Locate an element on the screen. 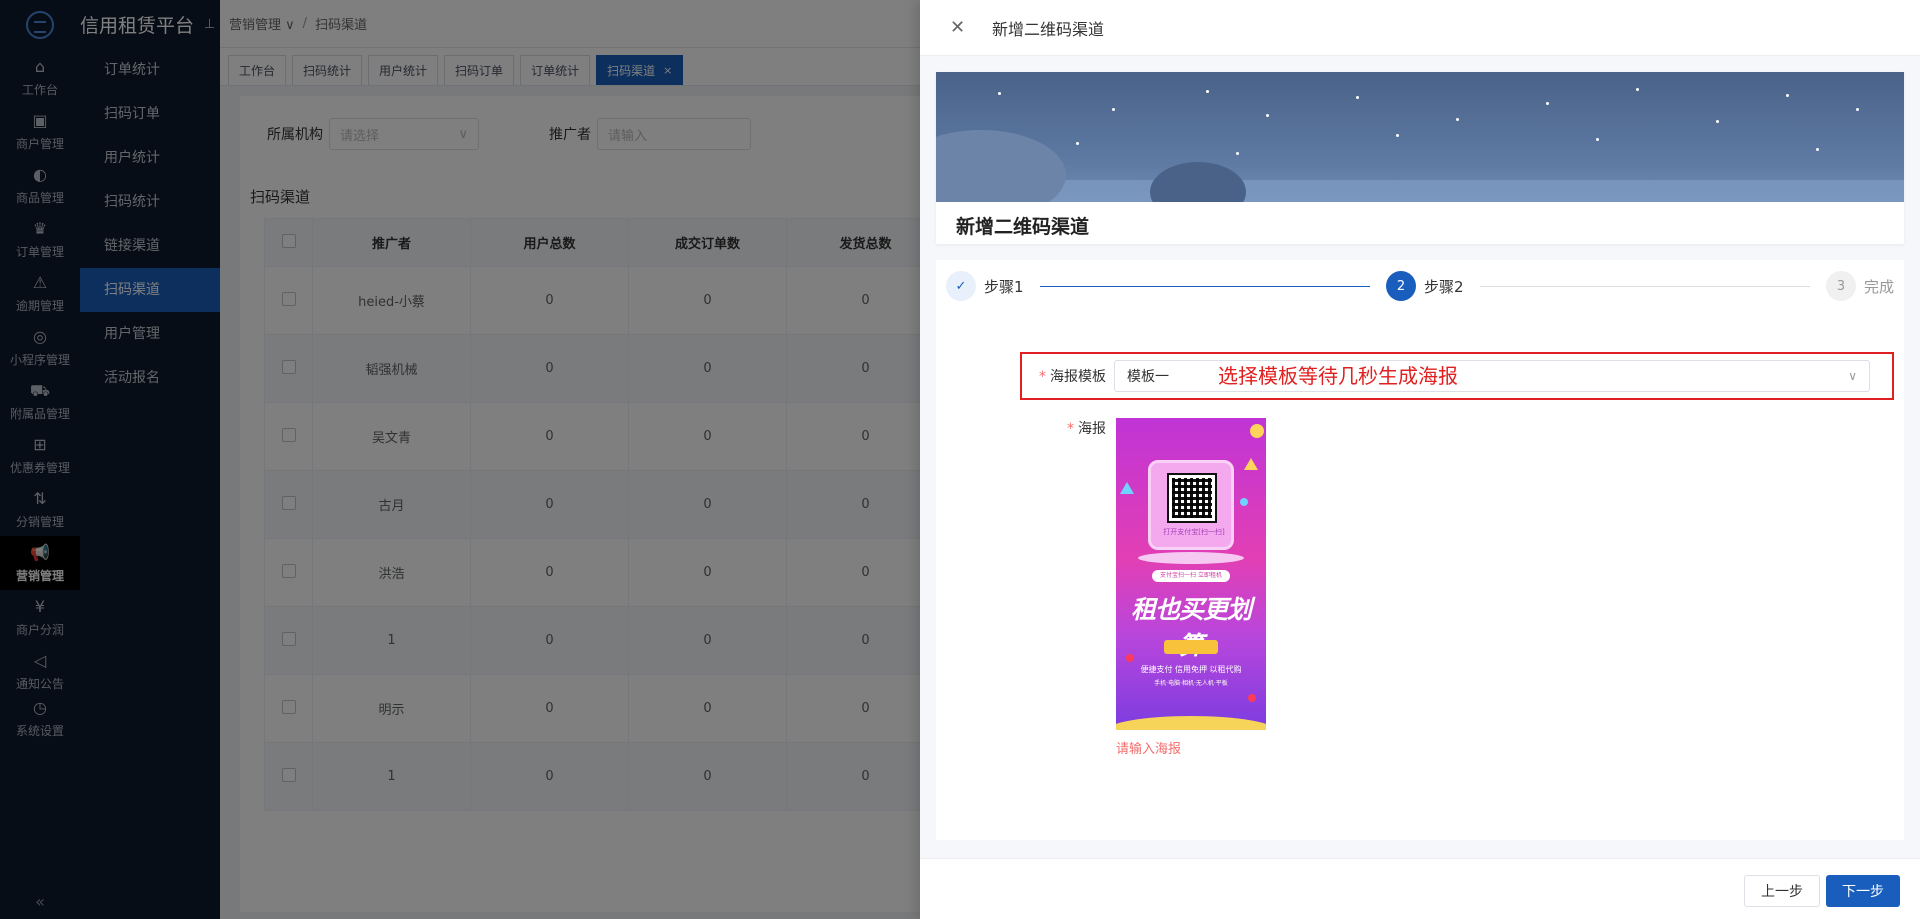 Image resolution: width=1920 pixels, height=919 pixels. banner-title: 新增二维码渠道 is located at coordinates (1023, 227).